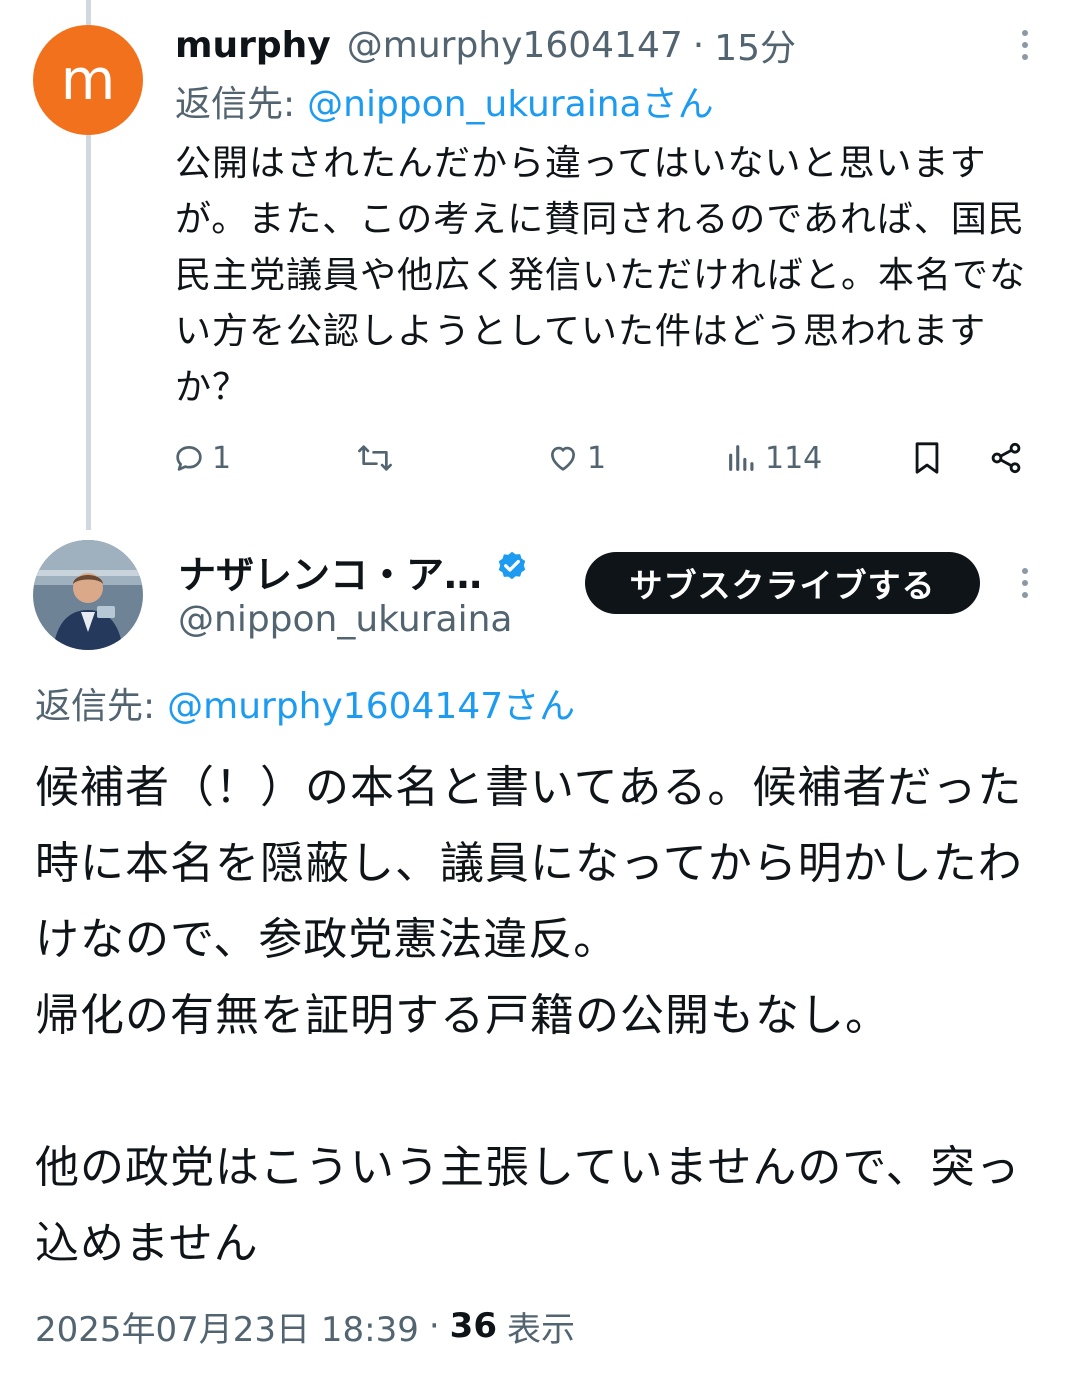 The image size is (1080, 1379). I want to click on views-button: 114, so click(773, 458).